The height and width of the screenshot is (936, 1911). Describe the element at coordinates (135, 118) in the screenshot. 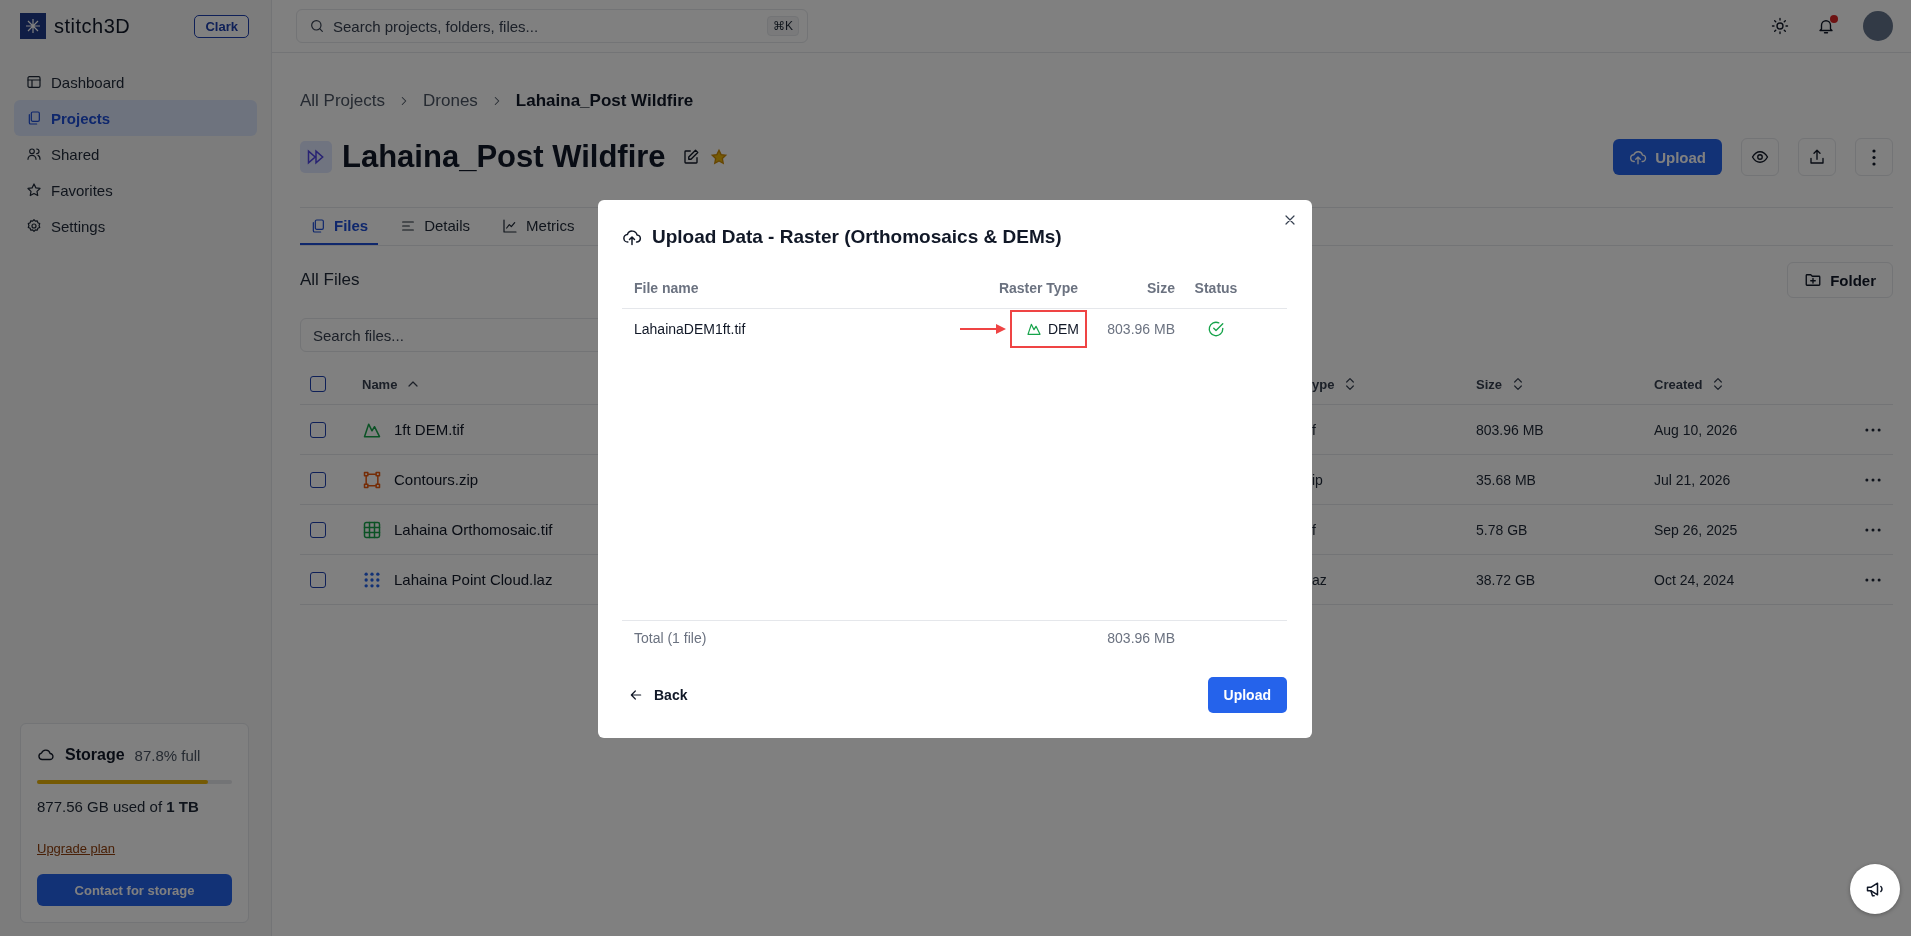

I see `sidebar-item: Projects` at that location.